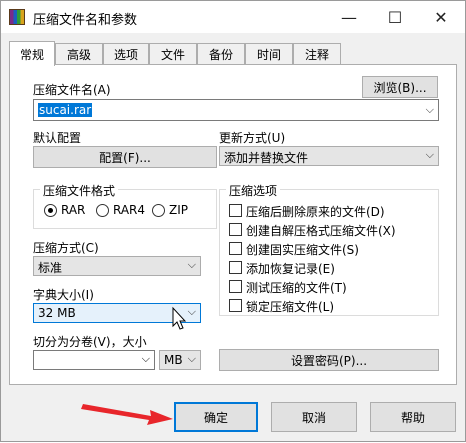 This screenshot has width=466, height=443. Describe the element at coordinates (266, 158) in the screenshot. I see `update-mode-value: 添加并替换文件` at that location.